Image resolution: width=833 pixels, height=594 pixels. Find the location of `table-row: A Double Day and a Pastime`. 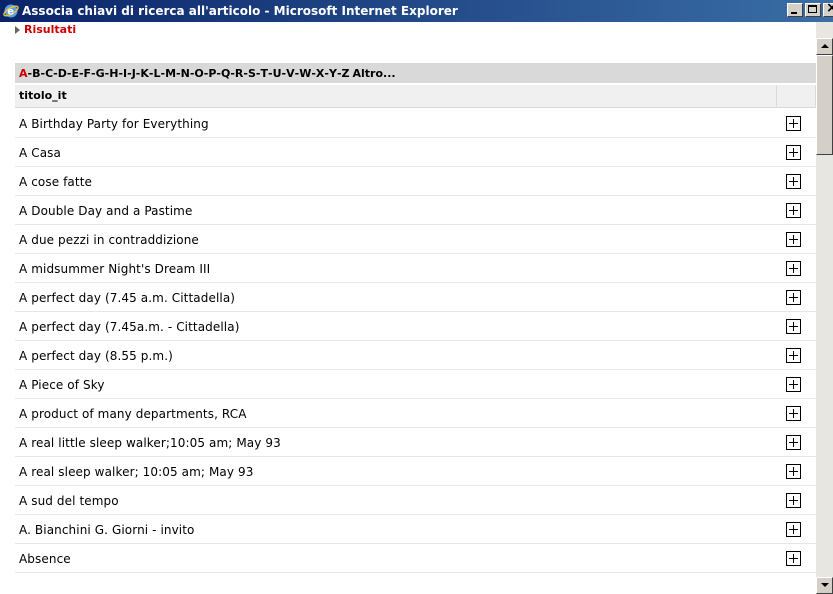

table-row: A Double Day and a Pastime is located at coordinates (415, 210).